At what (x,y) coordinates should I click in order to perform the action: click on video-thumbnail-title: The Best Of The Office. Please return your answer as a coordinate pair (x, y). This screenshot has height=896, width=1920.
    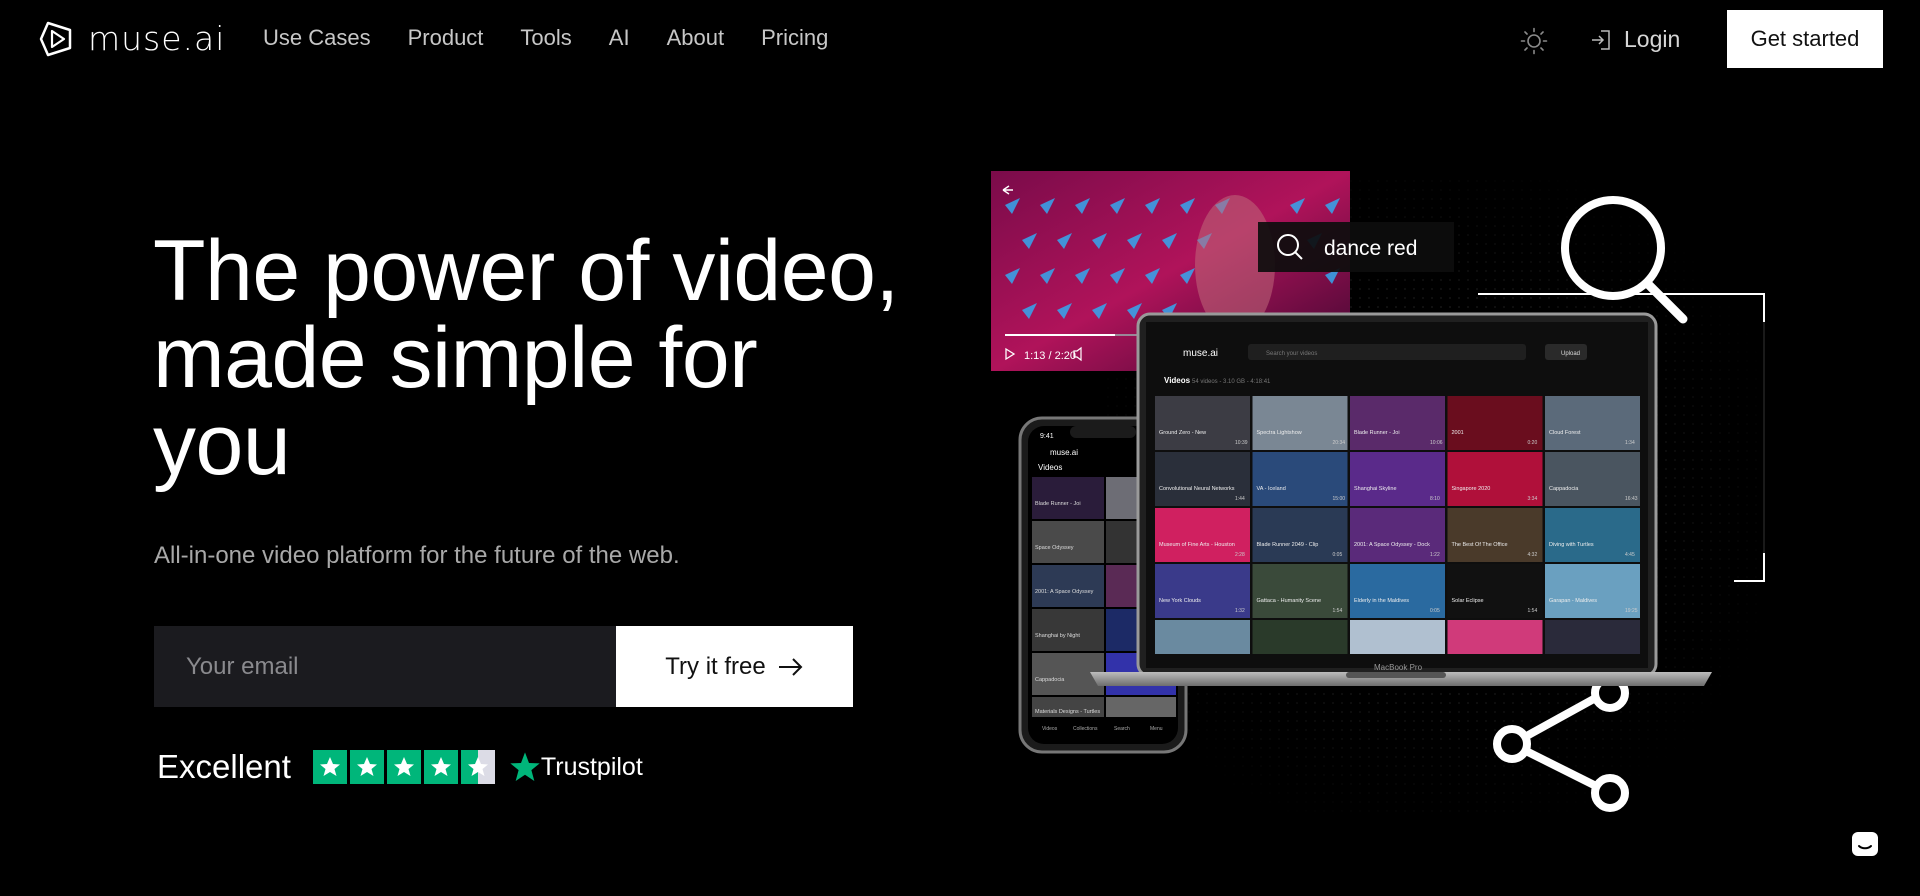
    Looking at the image, I should click on (1480, 545).